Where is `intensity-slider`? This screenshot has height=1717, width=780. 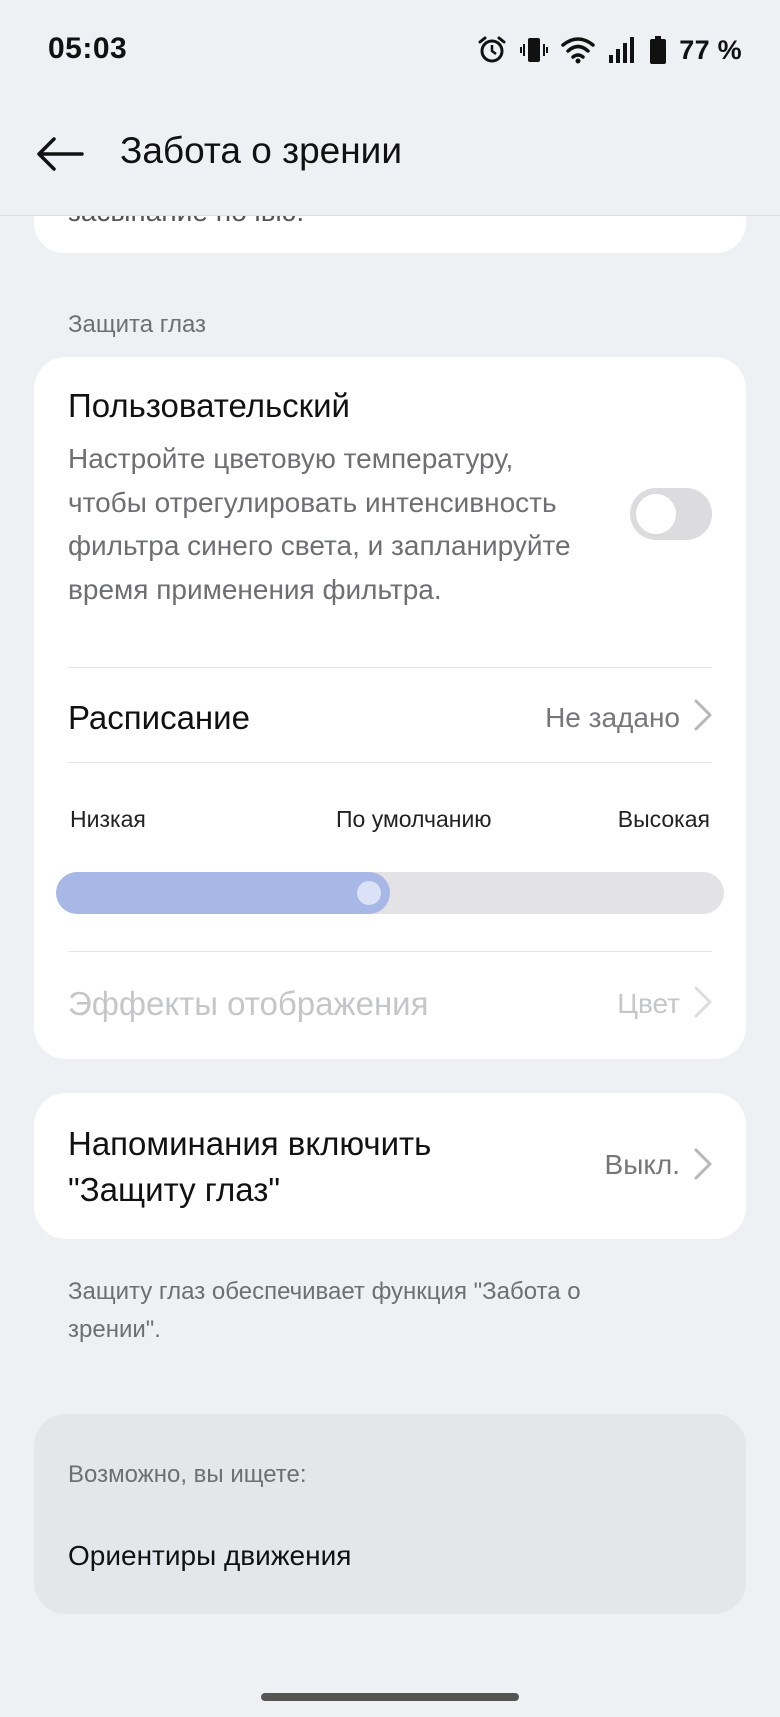 intensity-slider is located at coordinates (390, 893).